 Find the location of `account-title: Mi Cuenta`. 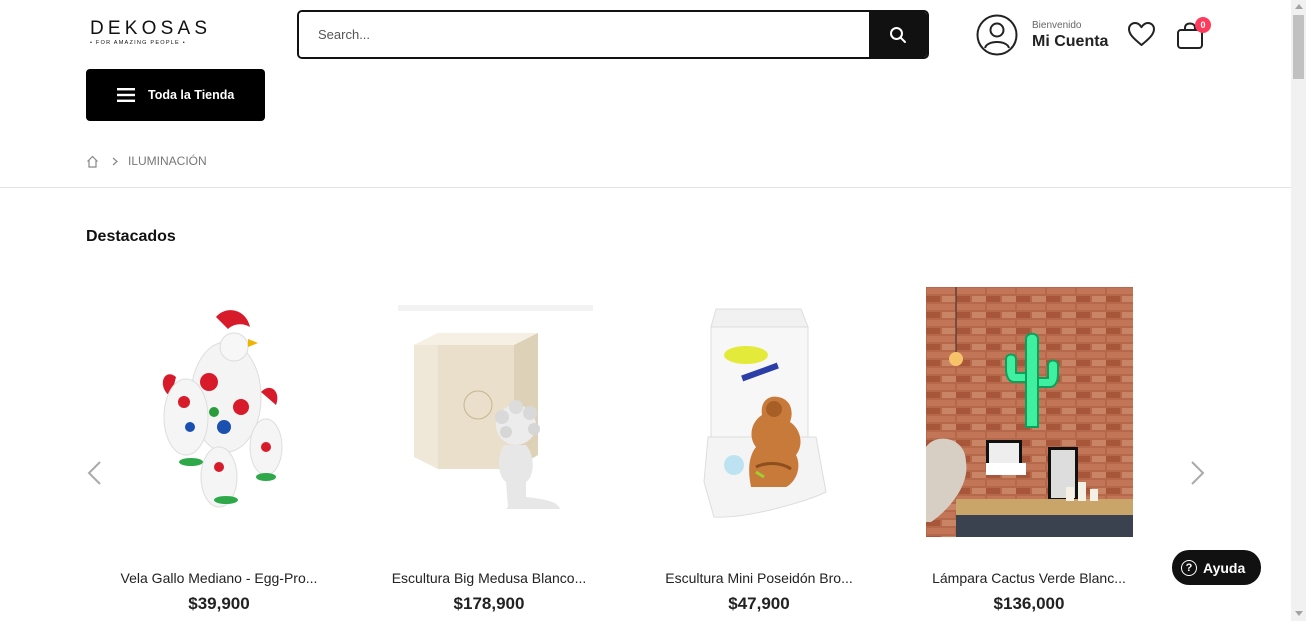

account-title: Mi Cuenta is located at coordinates (1070, 41).